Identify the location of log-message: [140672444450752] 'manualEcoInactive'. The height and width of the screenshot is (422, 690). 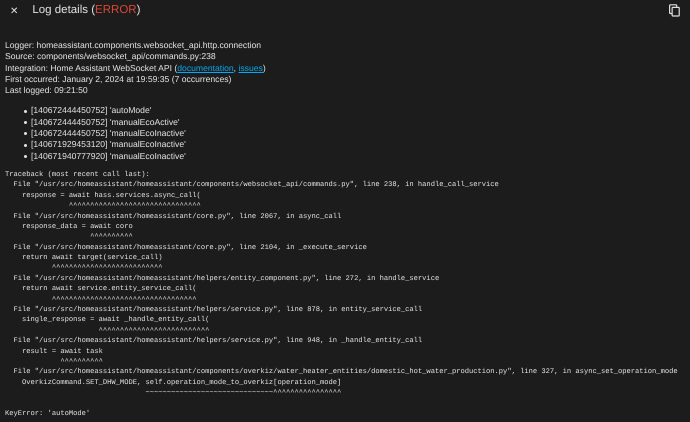
(108, 134).